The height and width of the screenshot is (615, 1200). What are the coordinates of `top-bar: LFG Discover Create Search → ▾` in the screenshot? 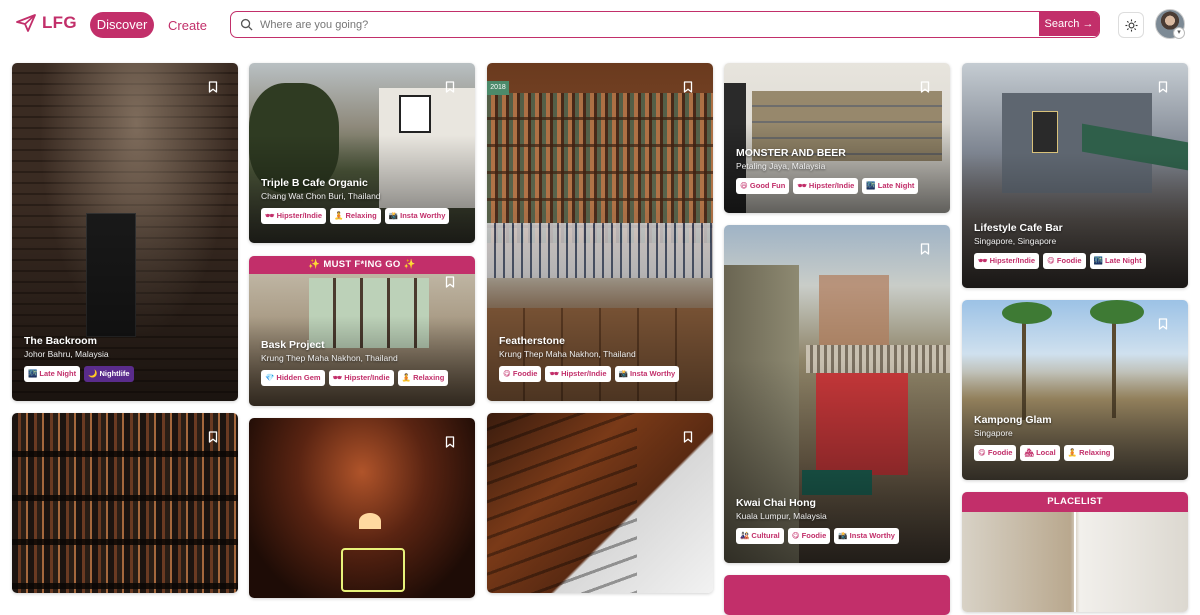 It's located at (600, 25).